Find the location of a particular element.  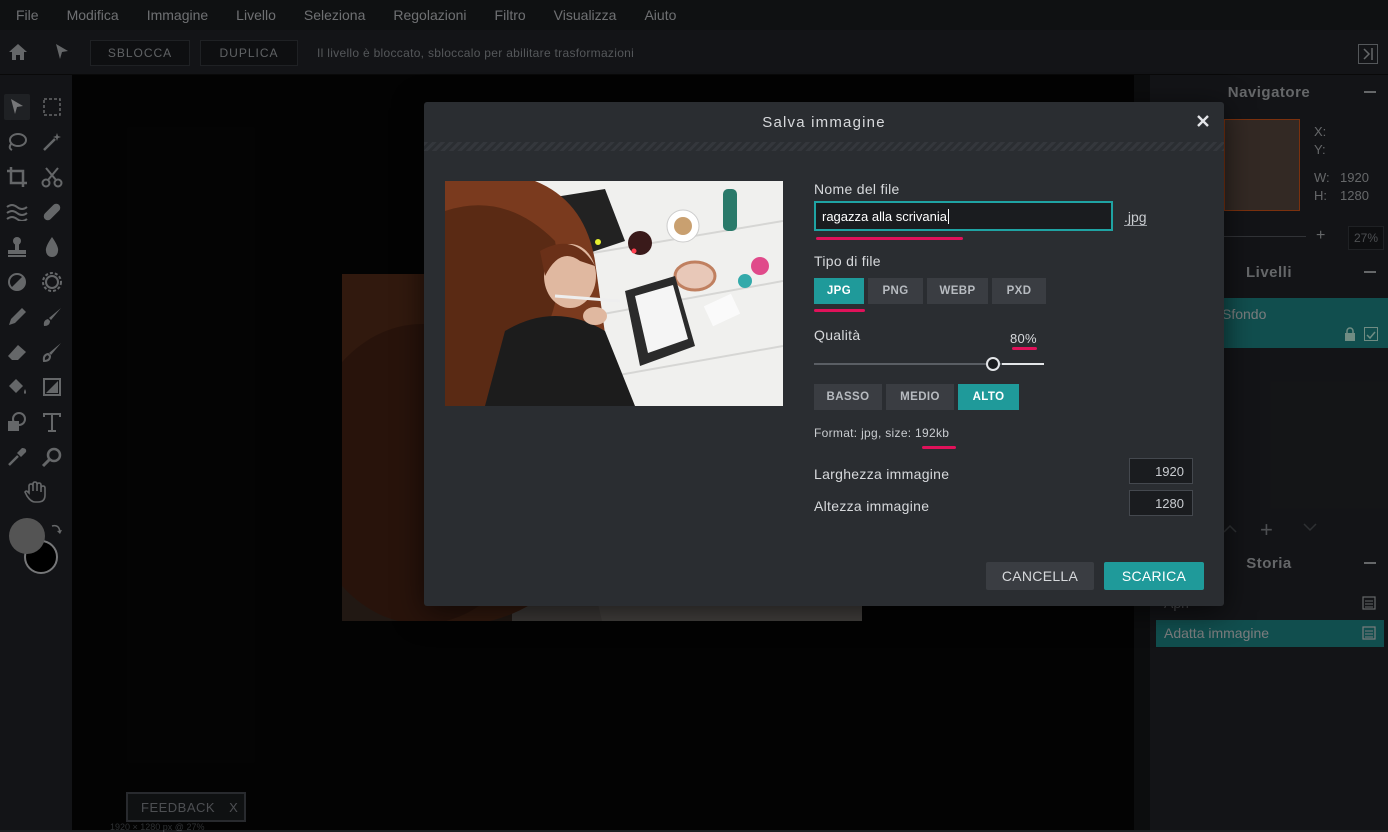

file-extension: .jpg is located at coordinates (1135, 217).